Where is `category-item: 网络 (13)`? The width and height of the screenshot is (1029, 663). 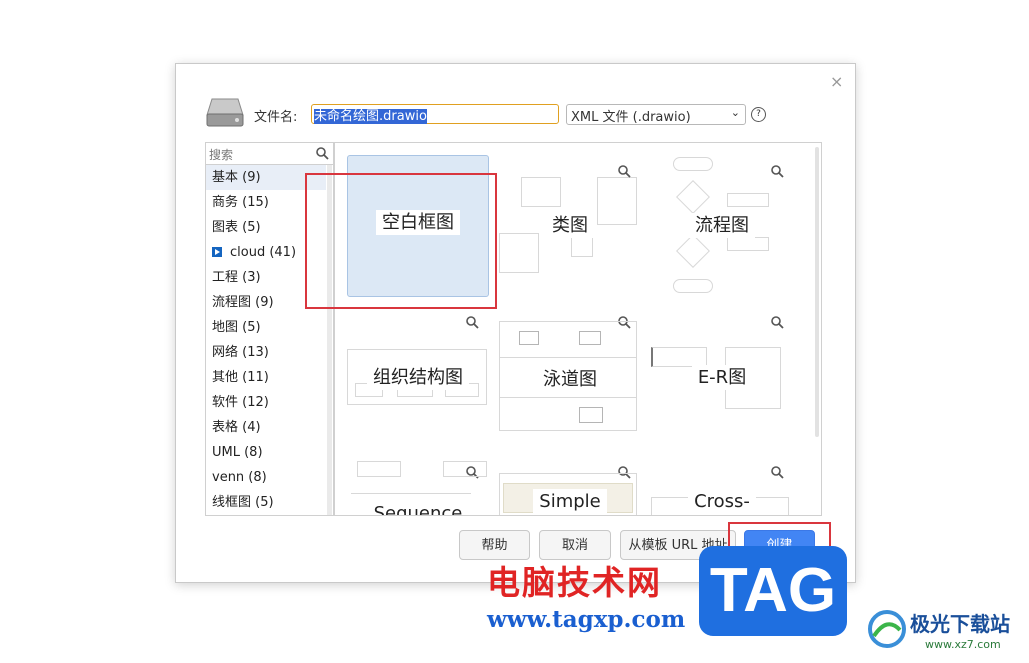
category-item: 网络 (13) is located at coordinates (266, 352).